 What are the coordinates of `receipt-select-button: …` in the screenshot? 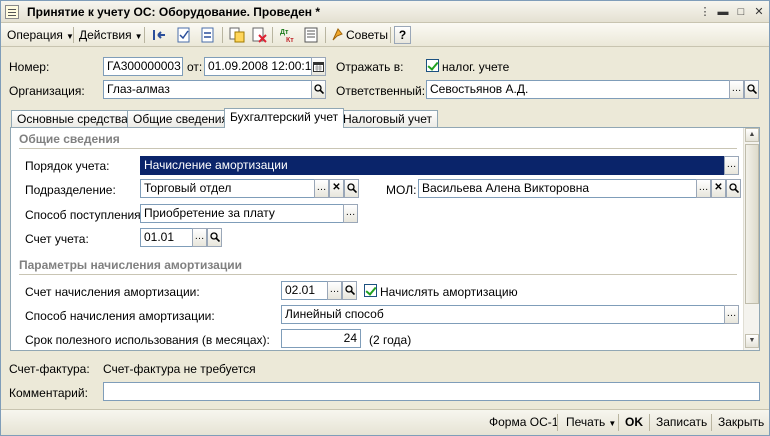 It's located at (350, 213).